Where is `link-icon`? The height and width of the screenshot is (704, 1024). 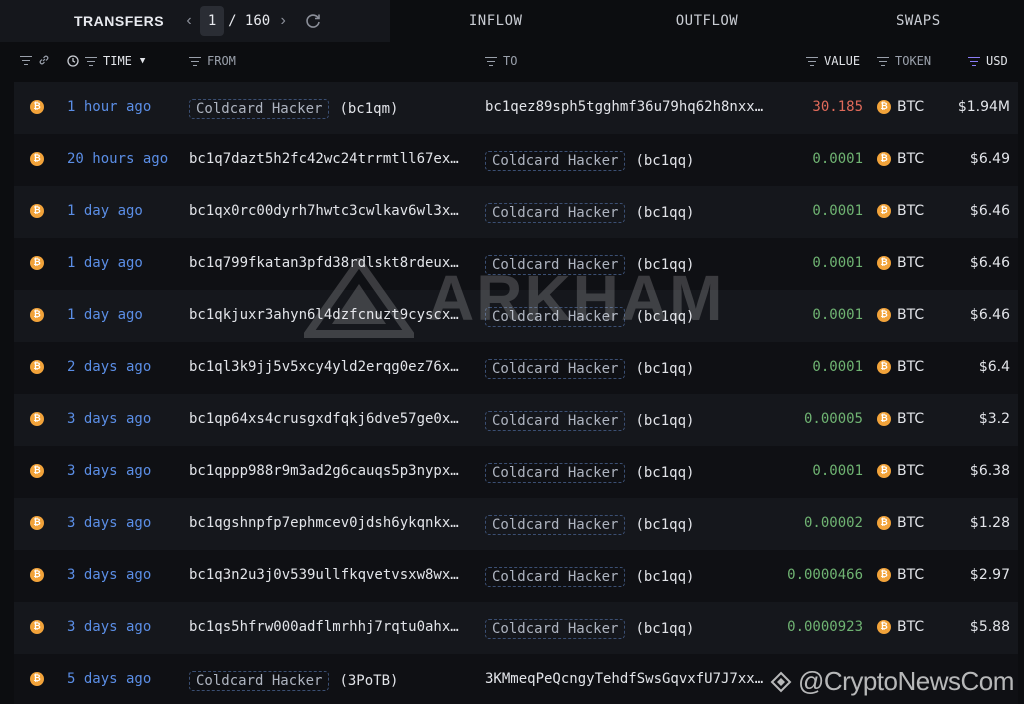 link-icon is located at coordinates (44, 60).